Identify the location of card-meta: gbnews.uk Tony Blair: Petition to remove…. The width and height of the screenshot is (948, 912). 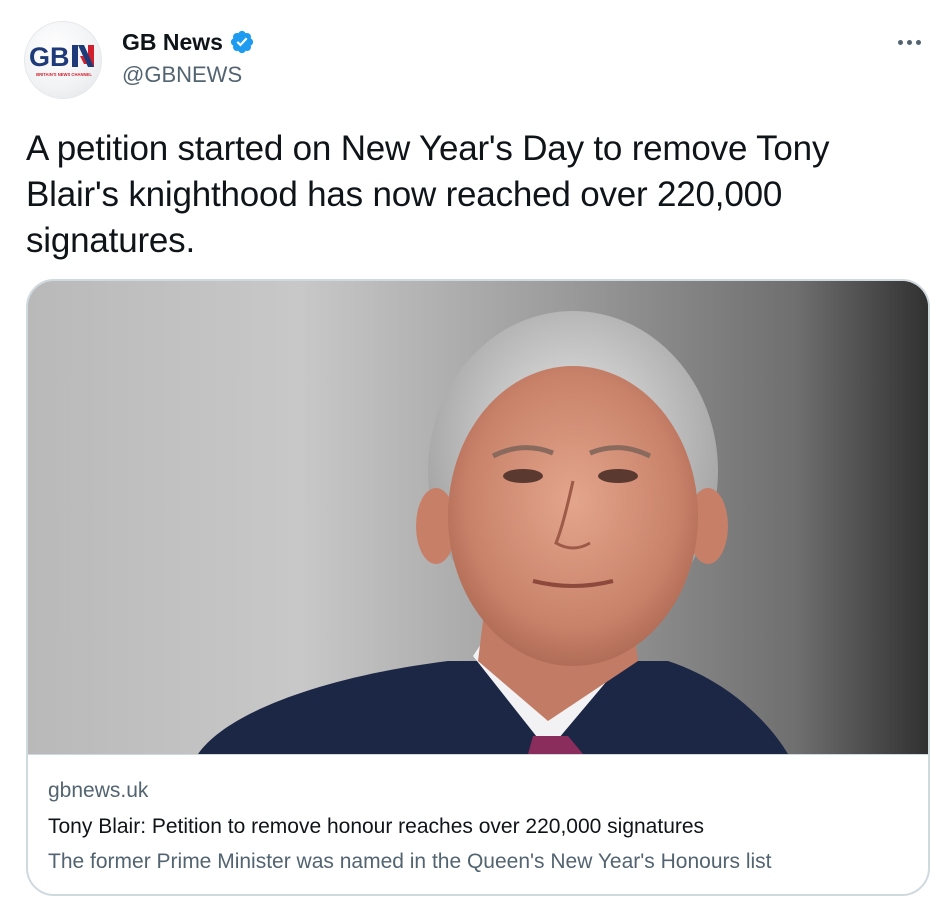
(478, 824).